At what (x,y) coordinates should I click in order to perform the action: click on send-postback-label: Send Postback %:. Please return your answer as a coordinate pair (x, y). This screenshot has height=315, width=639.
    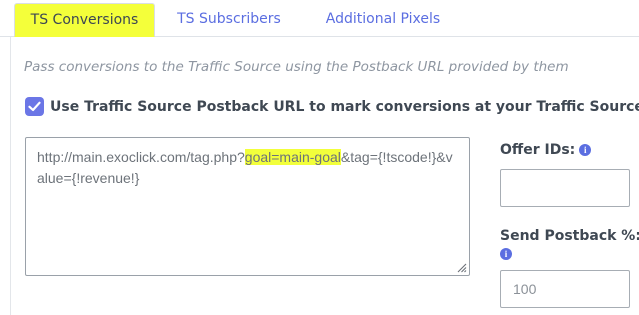
    Looking at the image, I should click on (569, 236).